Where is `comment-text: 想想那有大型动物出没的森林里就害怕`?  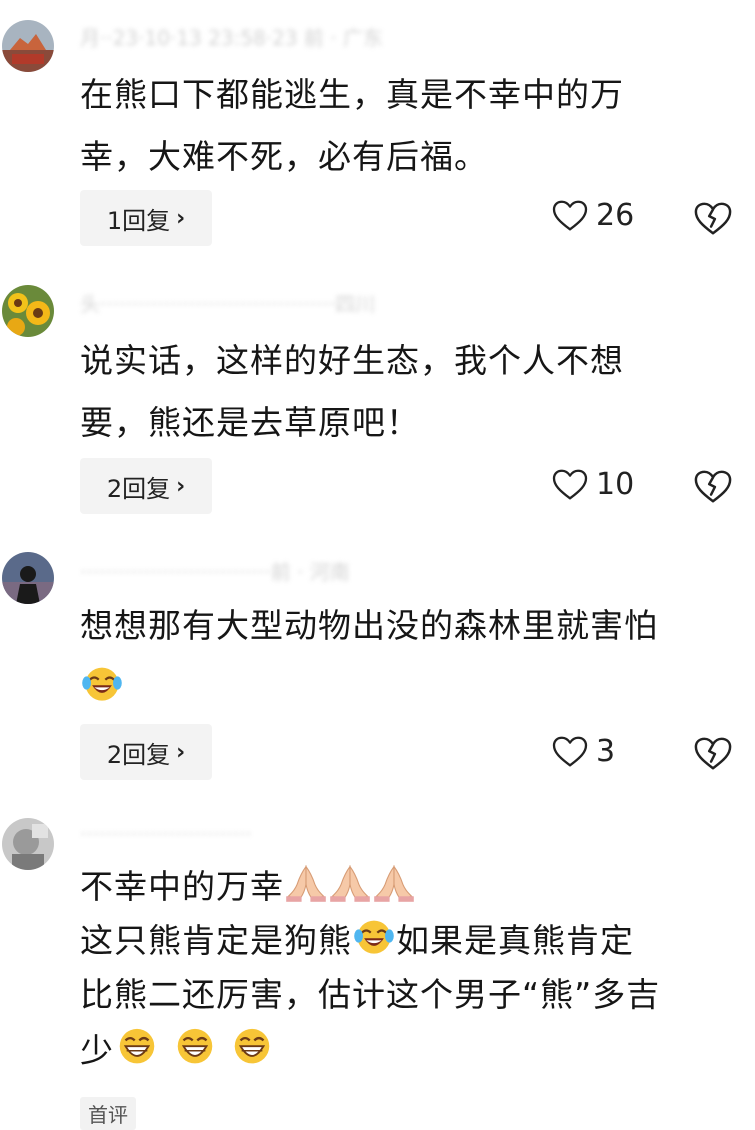
comment-text: 想想那有大型动物出没的森林里就害怕 is located at coordinates (405, 657).